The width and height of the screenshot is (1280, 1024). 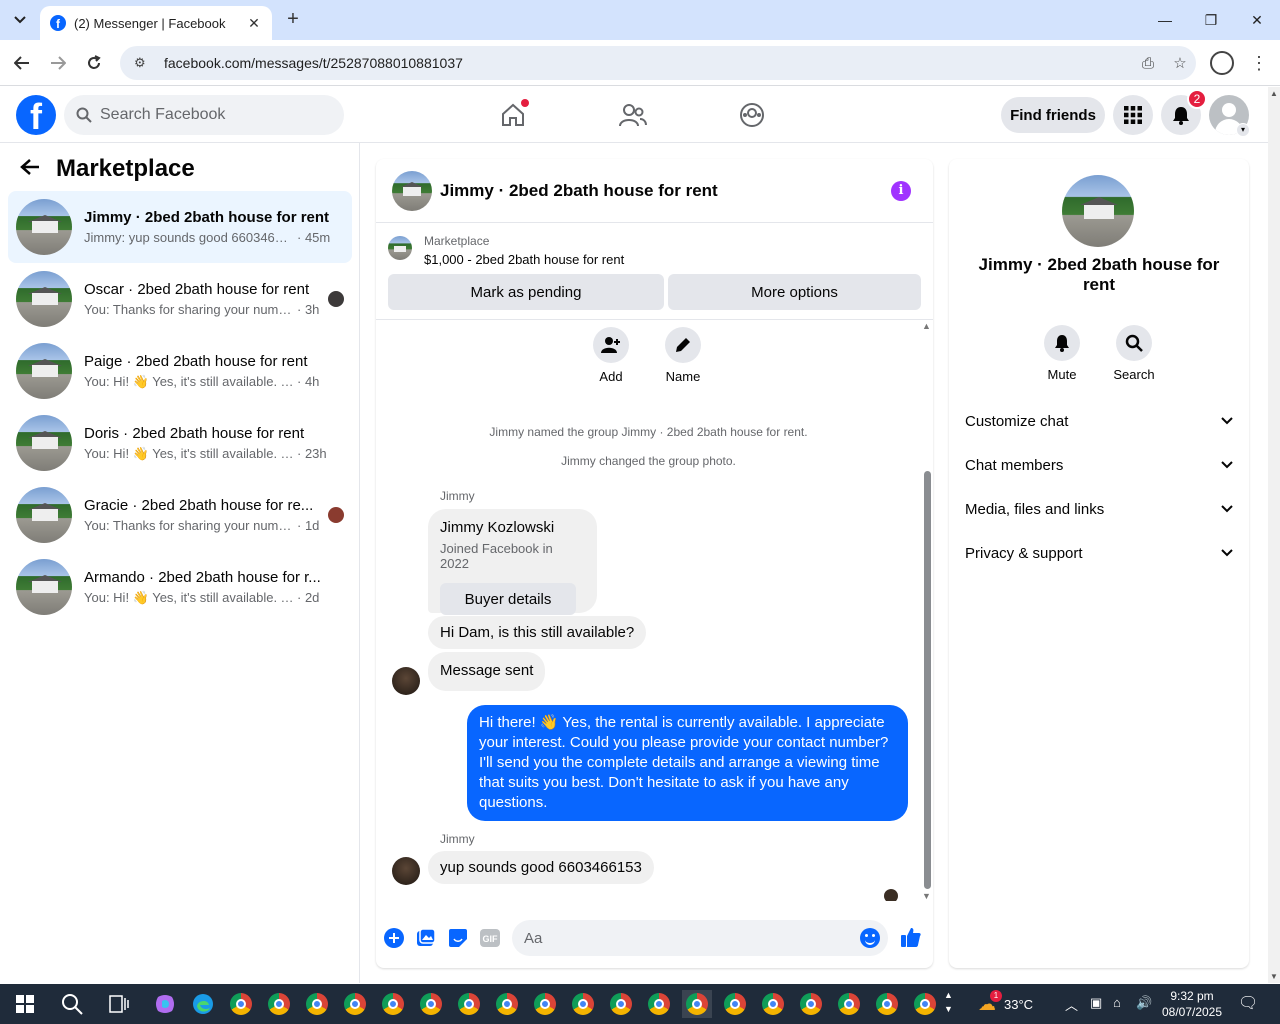 I want to click on browser-profile-icon, so click(x=1222, y=63).